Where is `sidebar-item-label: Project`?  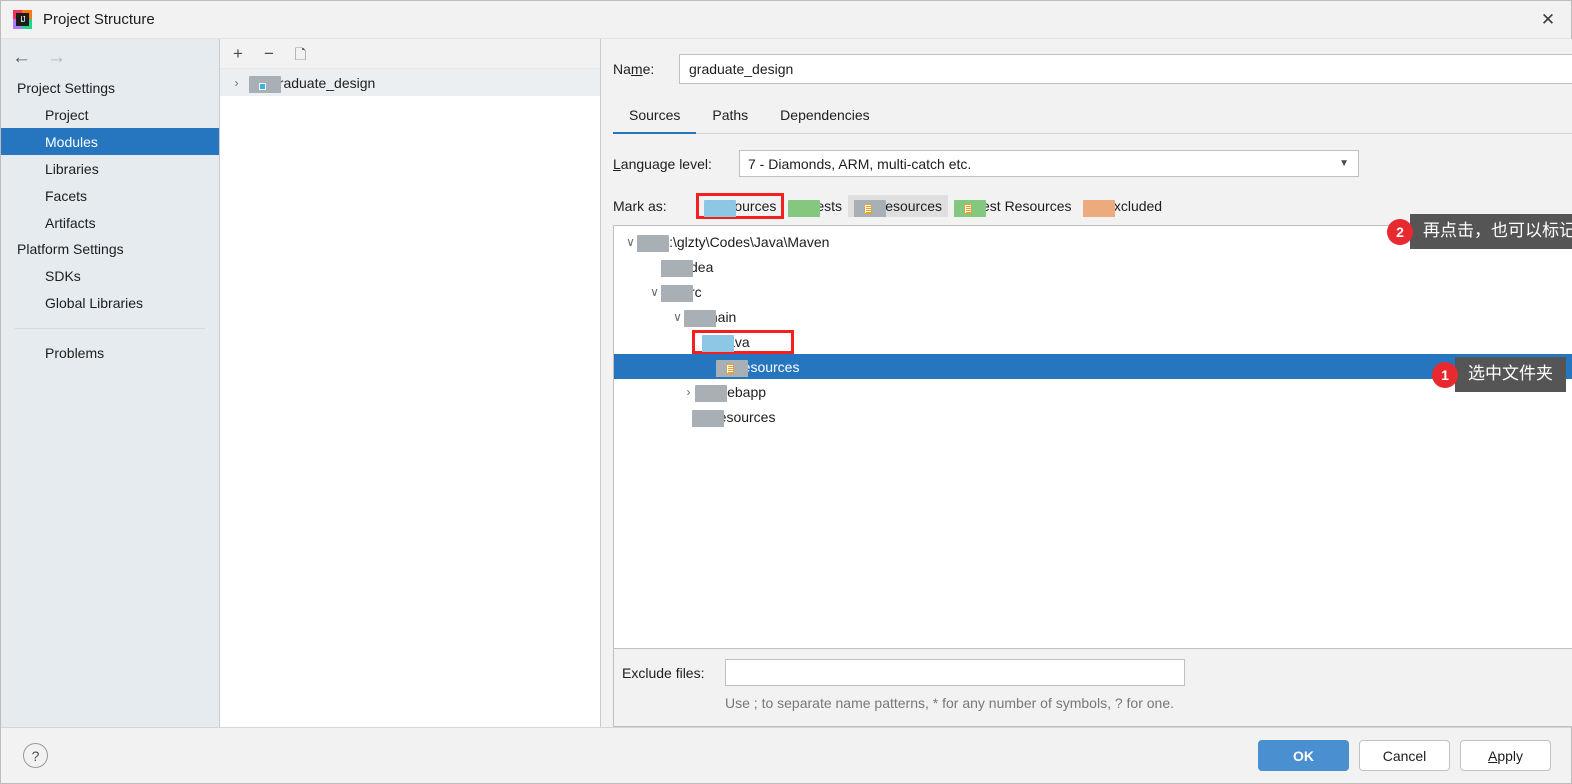 sidebar-item-label: Project is located at coordinates (67, 114).